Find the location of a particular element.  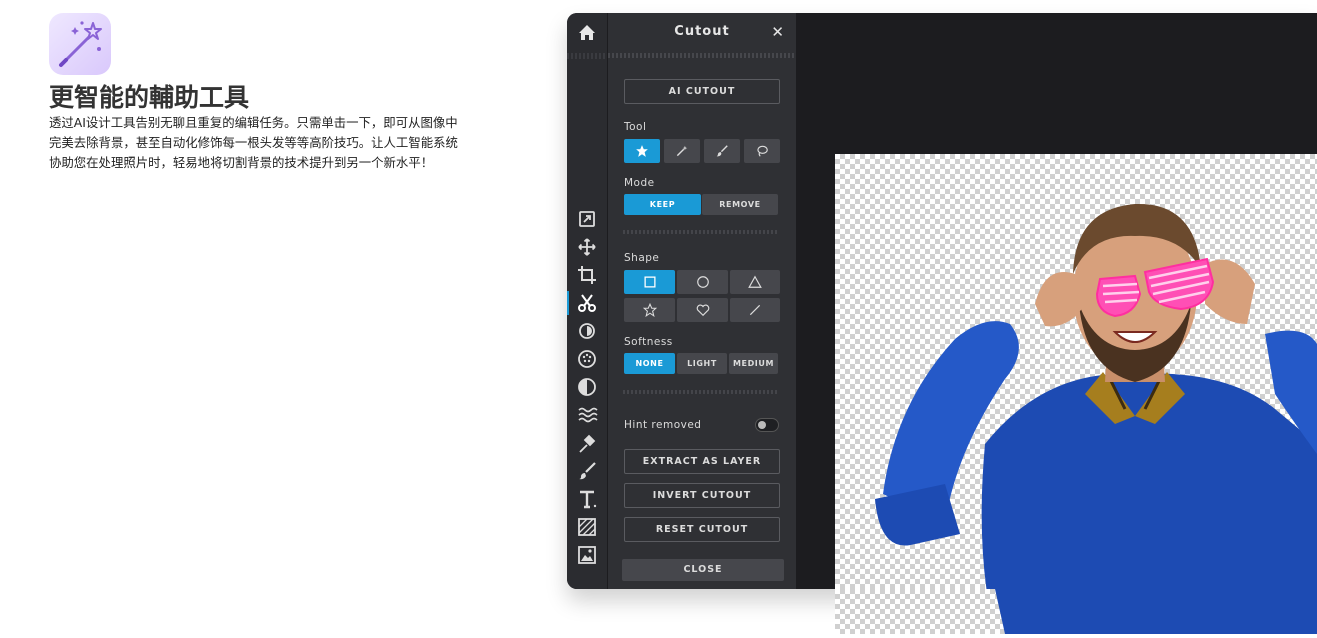

wave-icon is located at coordinates (587, 415).